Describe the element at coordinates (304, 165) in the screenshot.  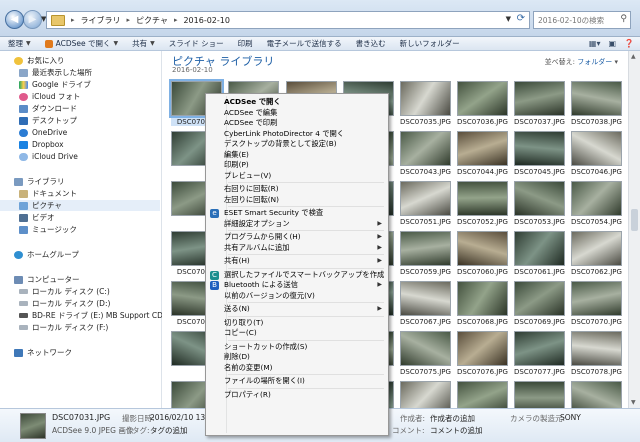
I see `context-menu-item: 印刷(P)` at that location.